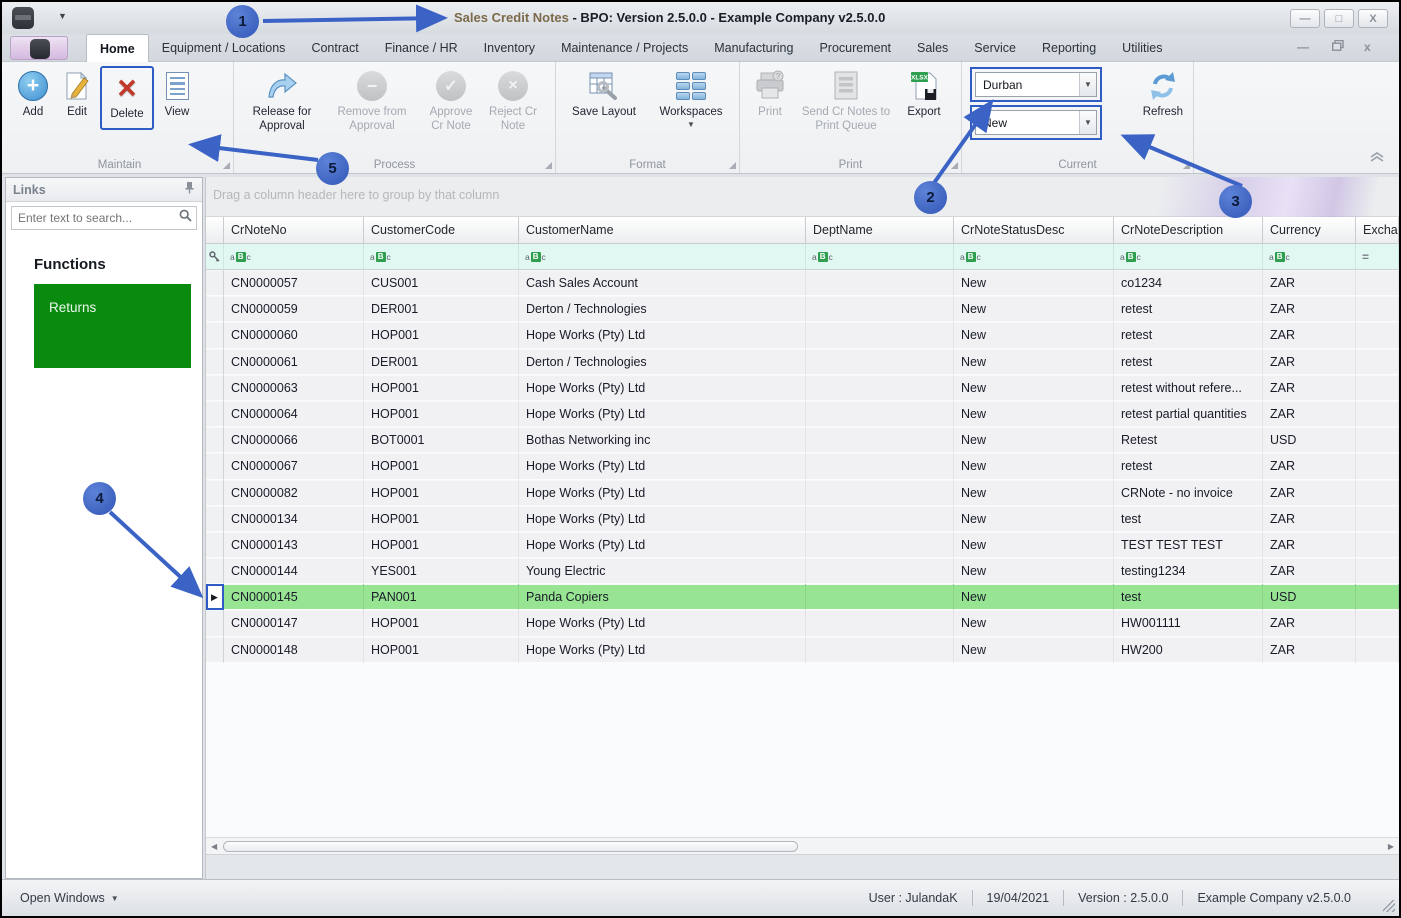 Image resolution: width=1401 pixels, height=918 pixels. I want to click on horizontal-scrollbar: ◀ ▶, so click(802, 845).